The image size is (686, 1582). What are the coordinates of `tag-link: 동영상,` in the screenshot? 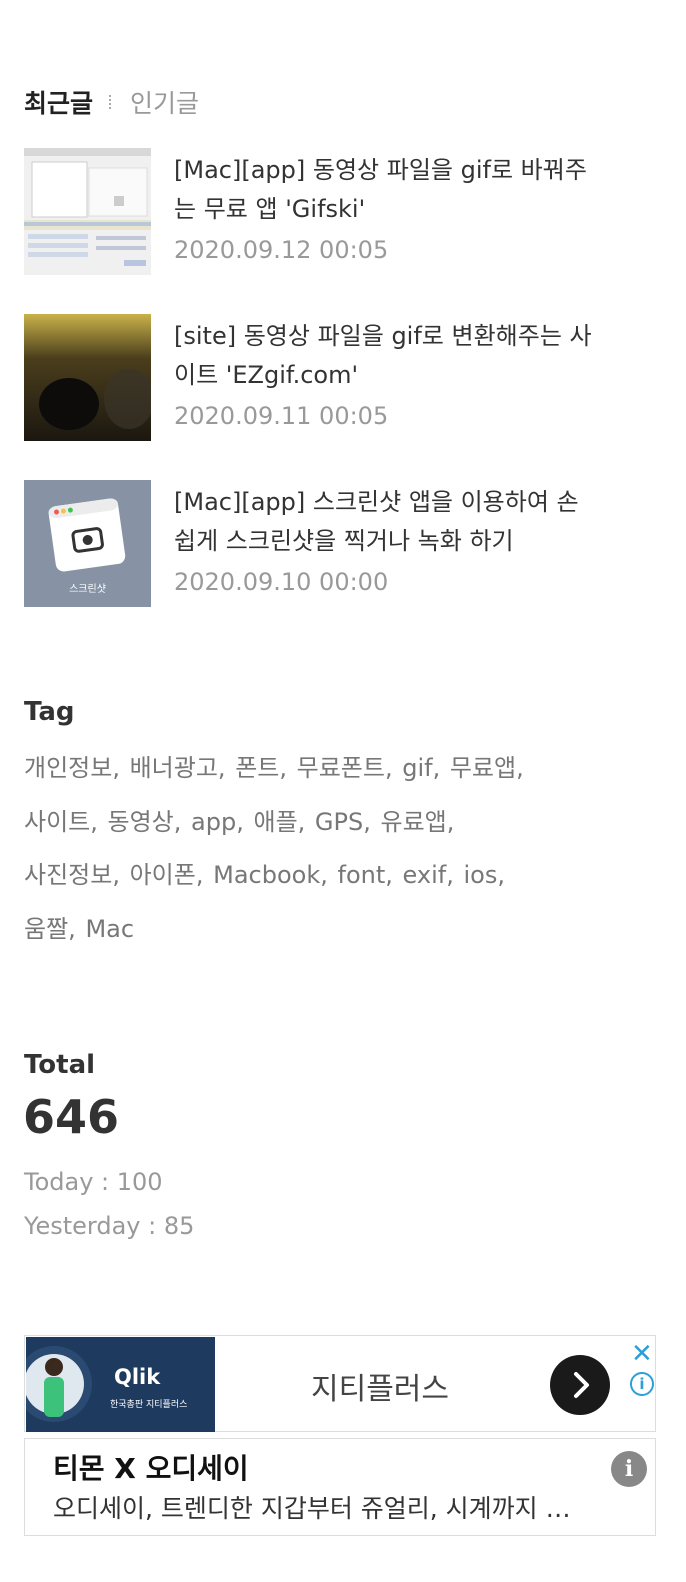 It's located at (145, 822).